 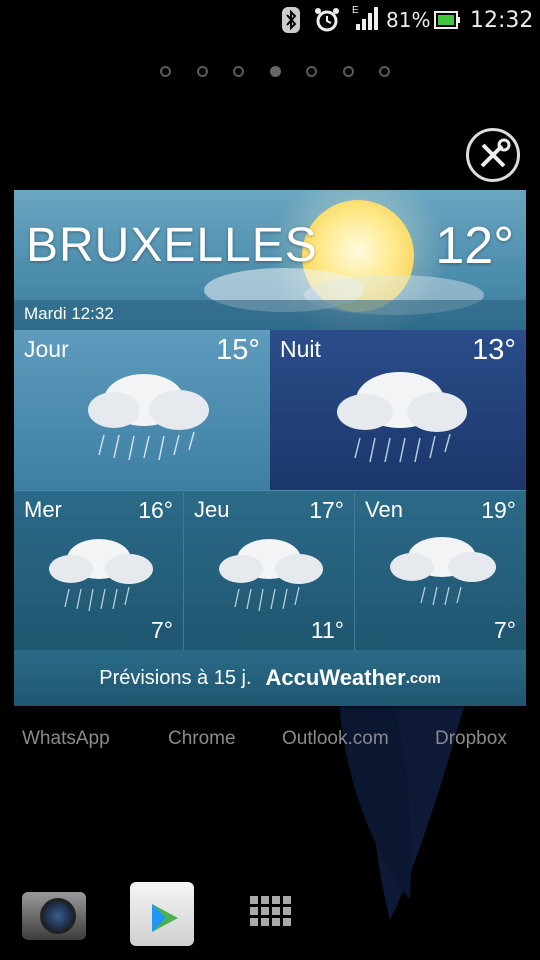 What do you see at coordinates (58, 916) in the screenshot?
I see `camera-lens-icon` at bounding box center [58, 916].